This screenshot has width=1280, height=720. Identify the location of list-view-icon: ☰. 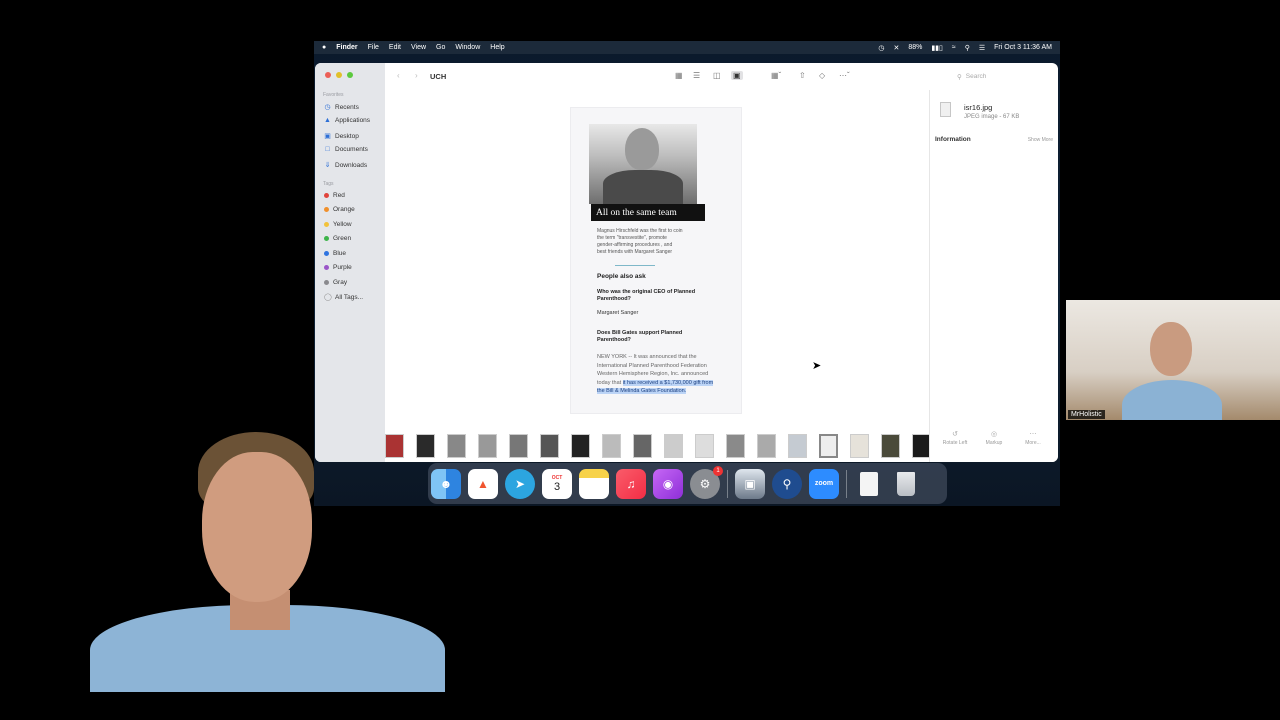
(696, 75).